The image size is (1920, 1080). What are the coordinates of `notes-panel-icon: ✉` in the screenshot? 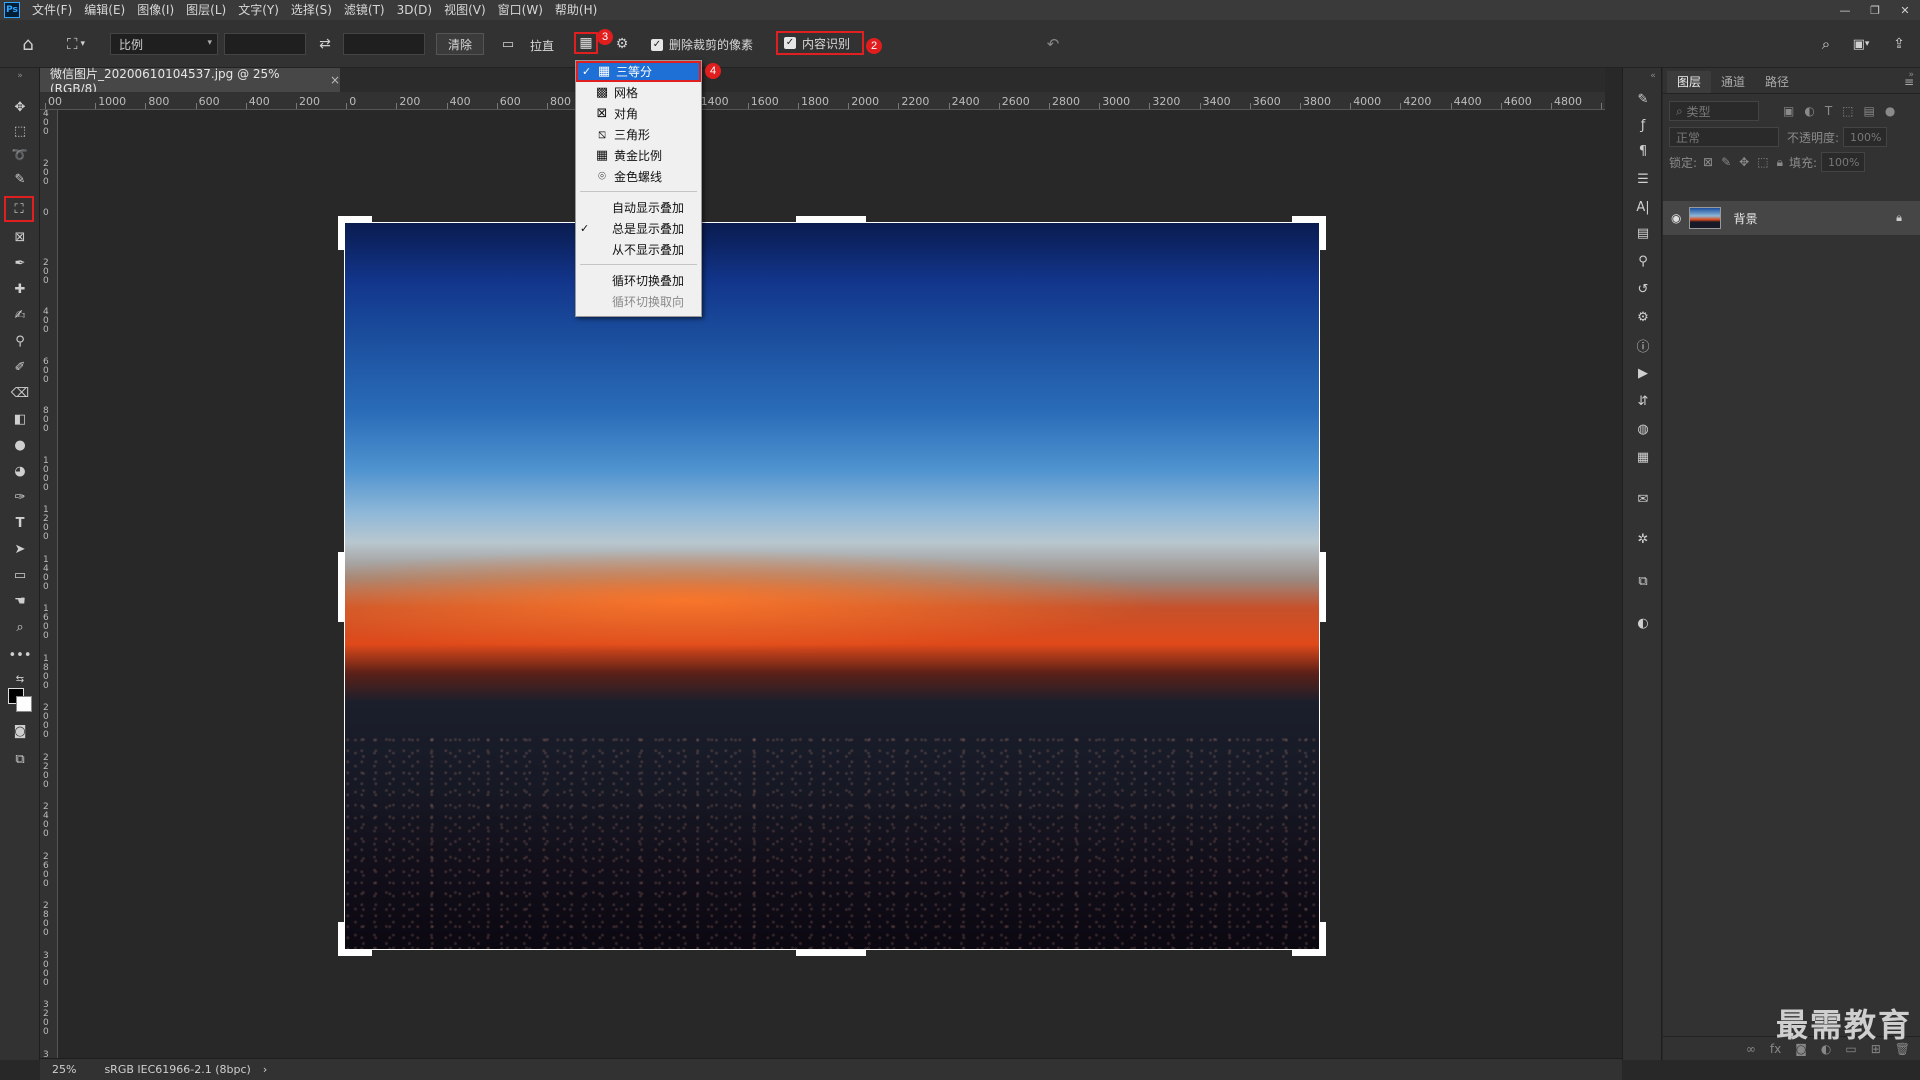 It's located at (1643, 499).